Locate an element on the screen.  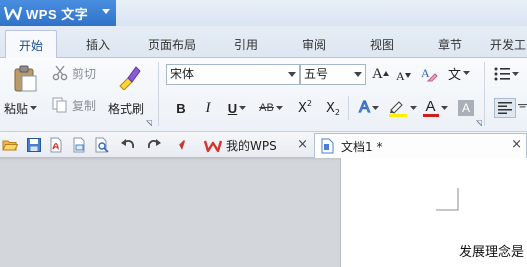
align-left-icon is located at coordinates (505, 108).